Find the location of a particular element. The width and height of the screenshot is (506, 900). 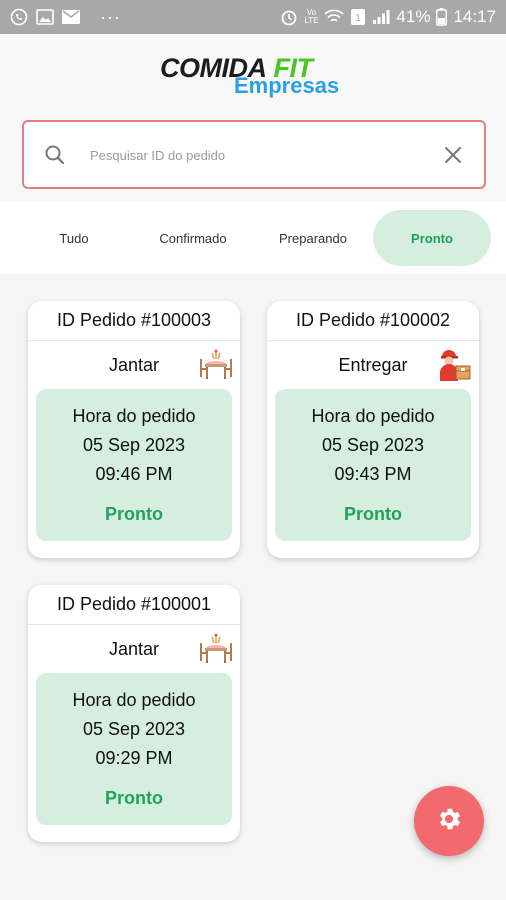

tab-preparando: Preparando is located at coordinates (313, 238).